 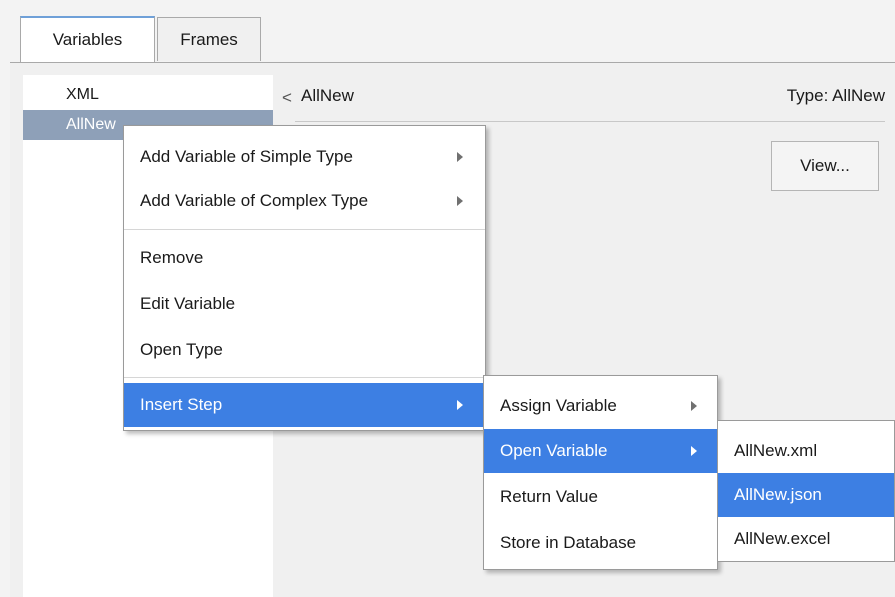 I want to click on menu-item-allnew-json: AllNew.json, so click(x=806, y=495).